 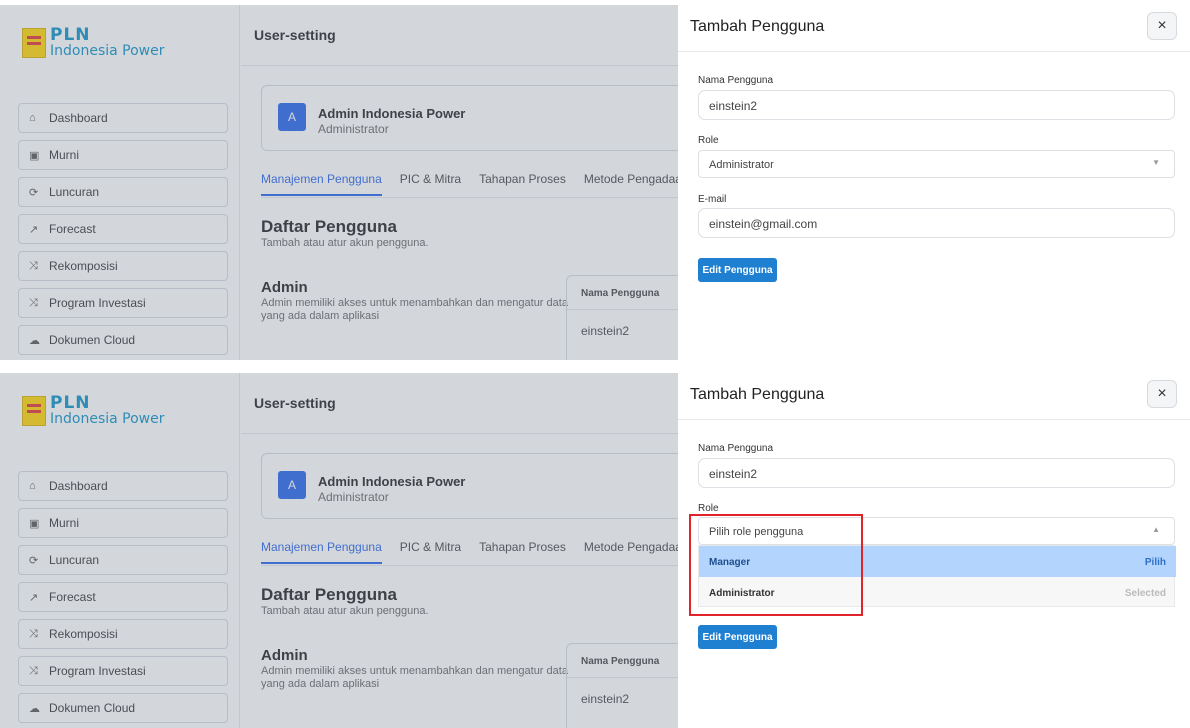 I want to click on option-hint: Selected, so click(x=1145, y=593).